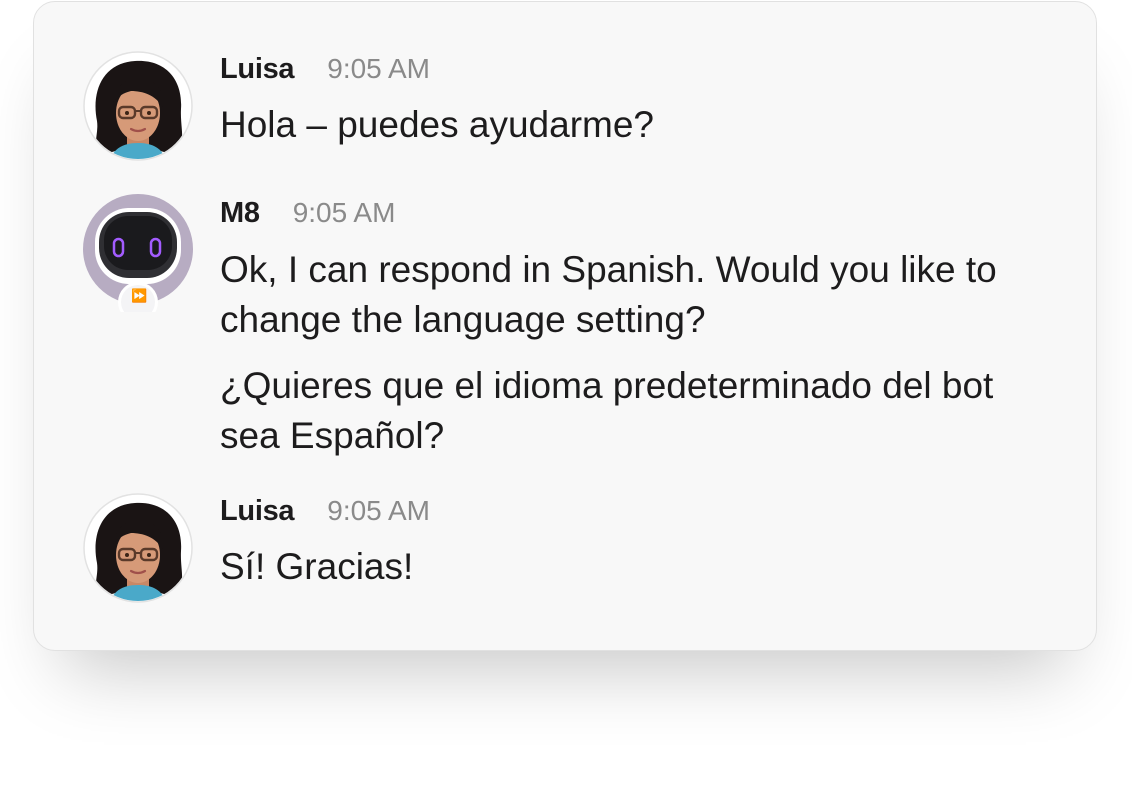 Image resolution: width=1132 pixels, height=794 pixels. What do you see at coordinates (317, 566) in the screenshot?
I see `message-text: Sí! Gracias!` at bounding box center [317, 566].